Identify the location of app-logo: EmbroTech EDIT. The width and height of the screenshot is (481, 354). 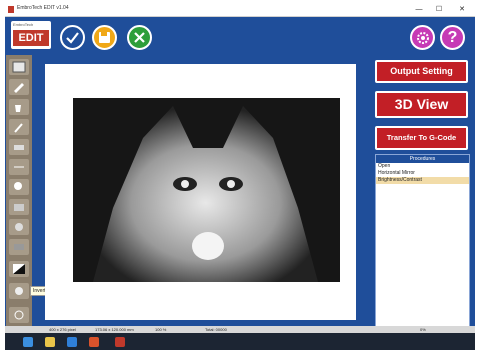
(31, 35).